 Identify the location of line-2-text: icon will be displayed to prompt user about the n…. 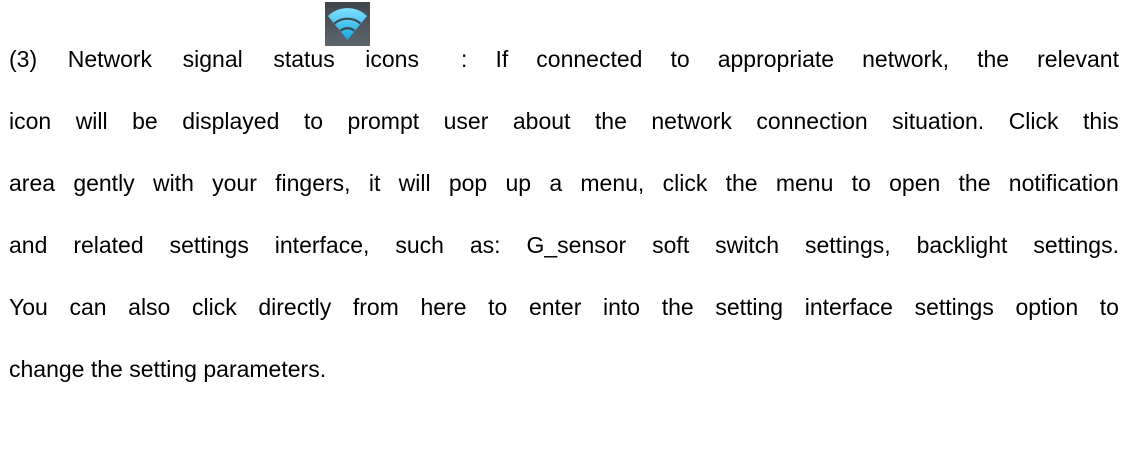
(564, 121).